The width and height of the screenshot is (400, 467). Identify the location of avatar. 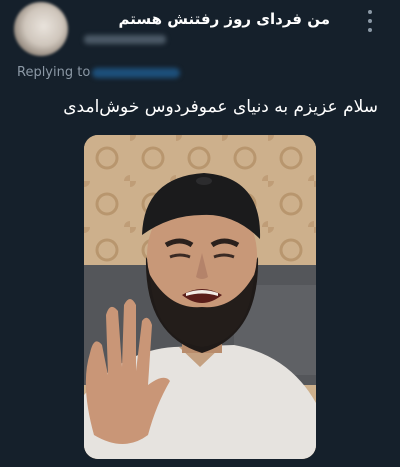
(41, 29).